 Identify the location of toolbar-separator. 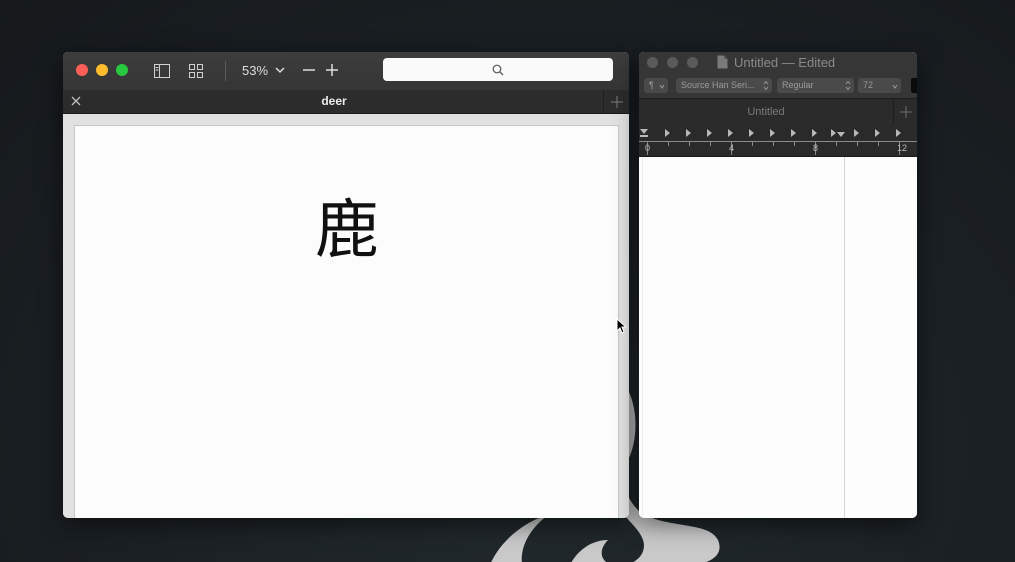
(225, 71).